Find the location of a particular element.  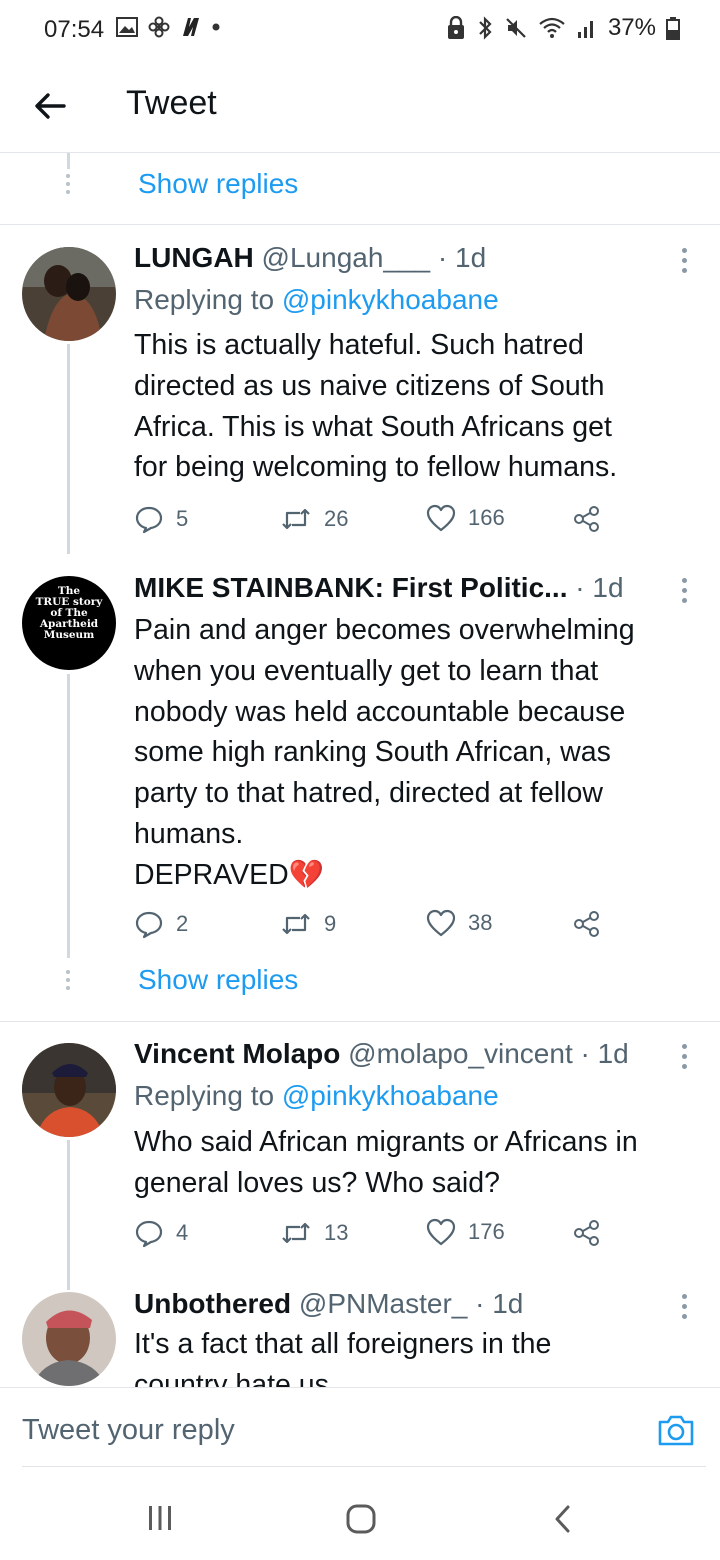

status-time: 07:54 is located at coordinates (74, 29).